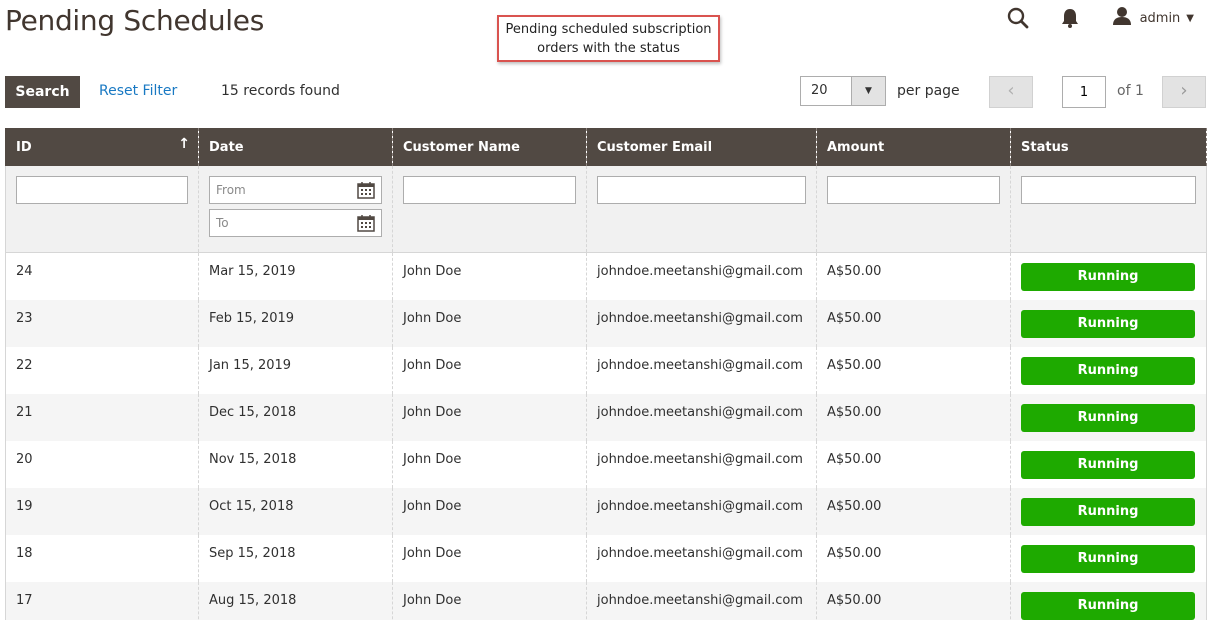 The width and height of the screenshot is (1214, 620). What do you see at coordinates (102, 511) in the screenshot?
I see `cell-id: 19` at bounding box center [102, 511].